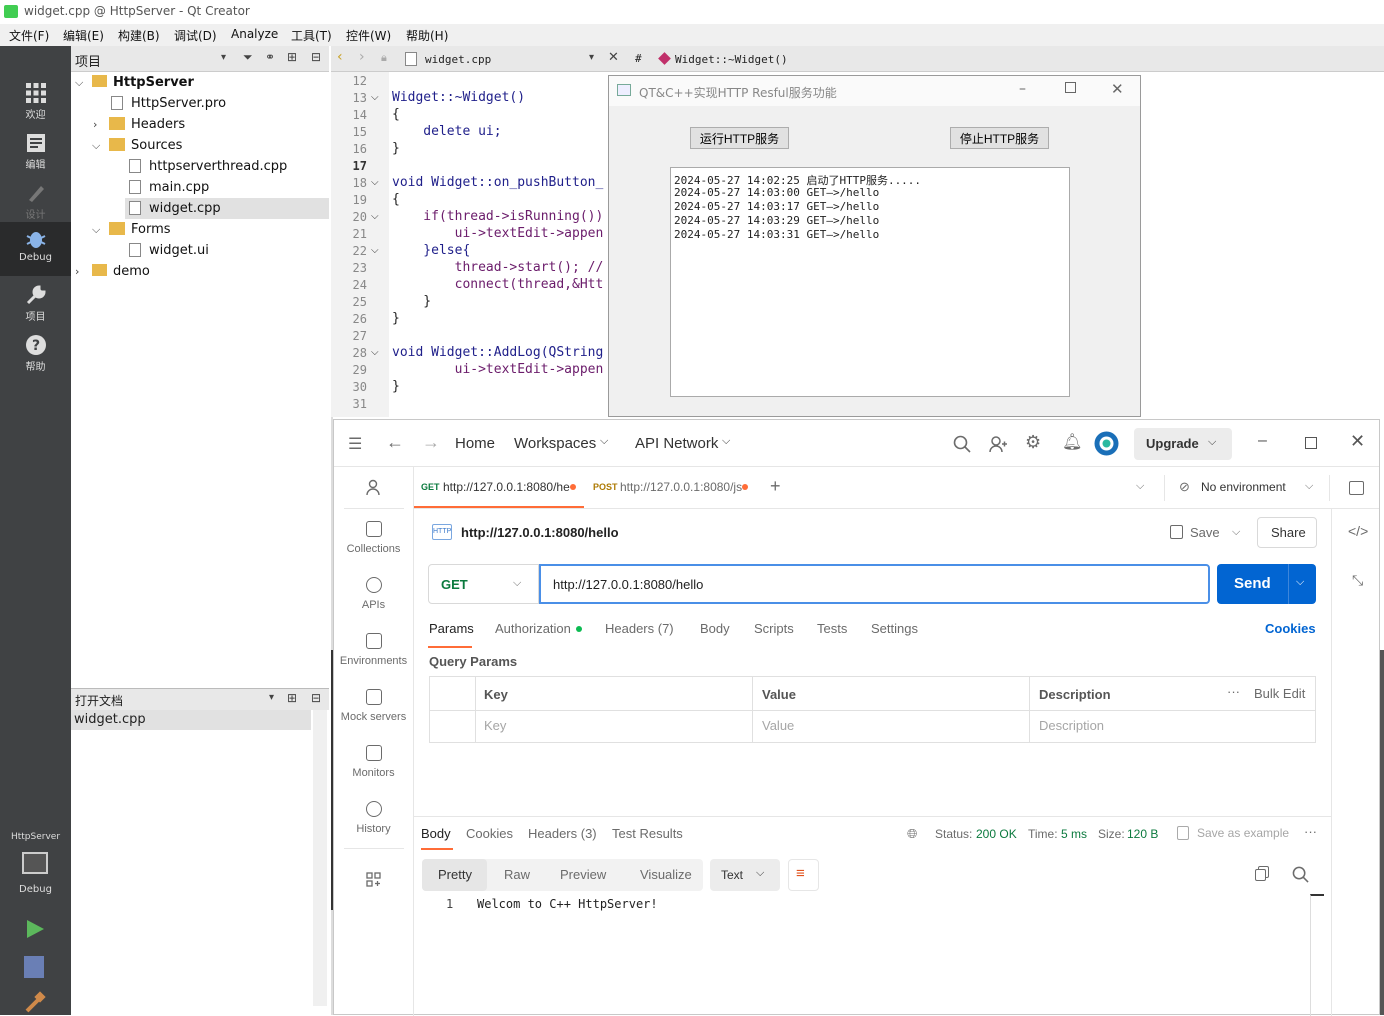 Image resolution: width=1384 pixels, height=1016 pixels. What do you see at coordinates (158, 124) in the screenshot?
I see `tree-item-headers: Headers` at bounding box center [158, 124].